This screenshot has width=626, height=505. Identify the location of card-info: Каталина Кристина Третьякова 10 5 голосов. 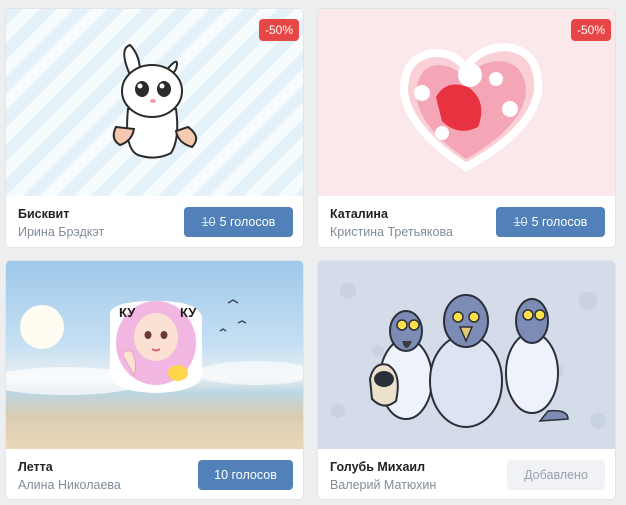
(466, 221).